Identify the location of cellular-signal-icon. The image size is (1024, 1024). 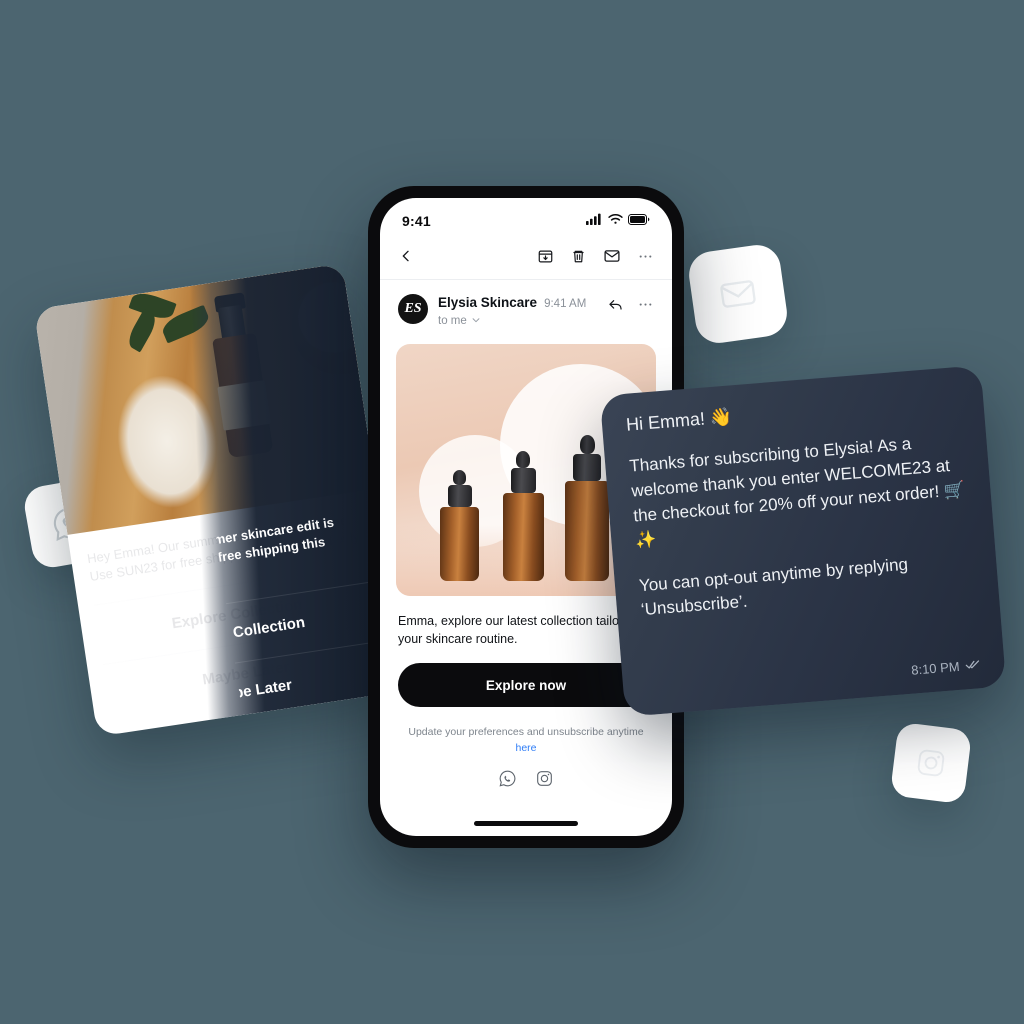
(594, 221).